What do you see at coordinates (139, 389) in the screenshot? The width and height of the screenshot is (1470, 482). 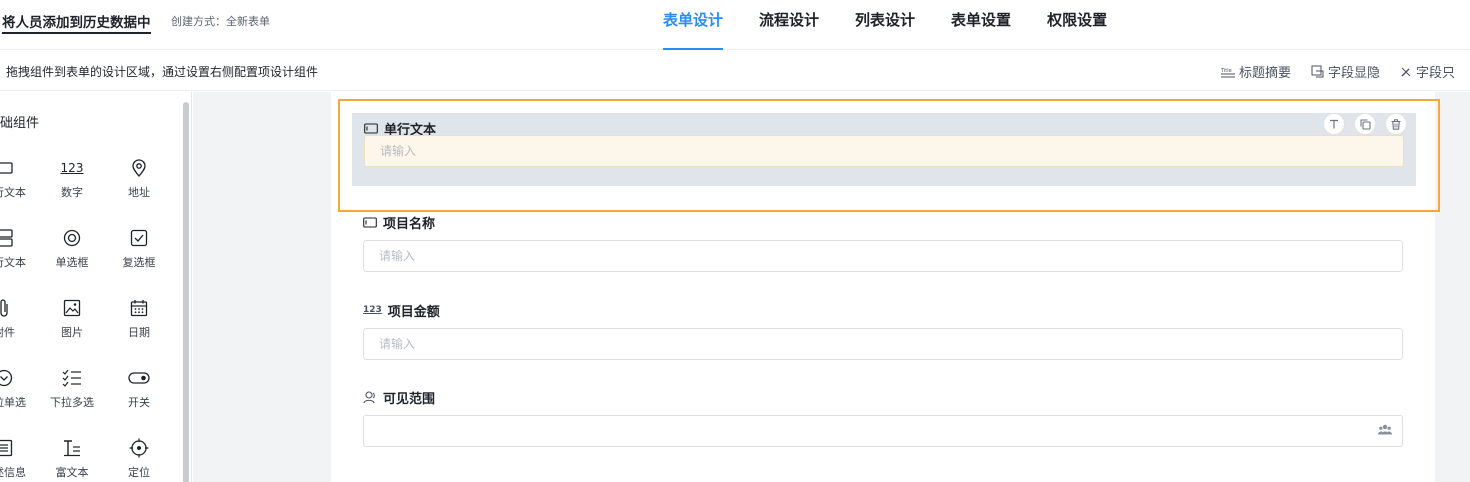 I see `component-switch: 开关` at bounding box center [139, 389].